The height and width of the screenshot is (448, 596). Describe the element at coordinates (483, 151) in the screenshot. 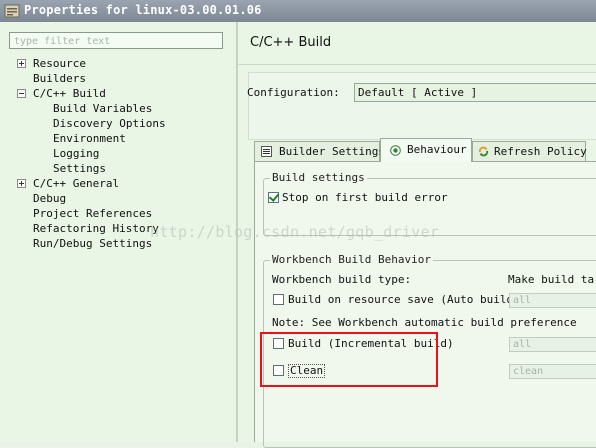

I see `refresh-icon` at that location.